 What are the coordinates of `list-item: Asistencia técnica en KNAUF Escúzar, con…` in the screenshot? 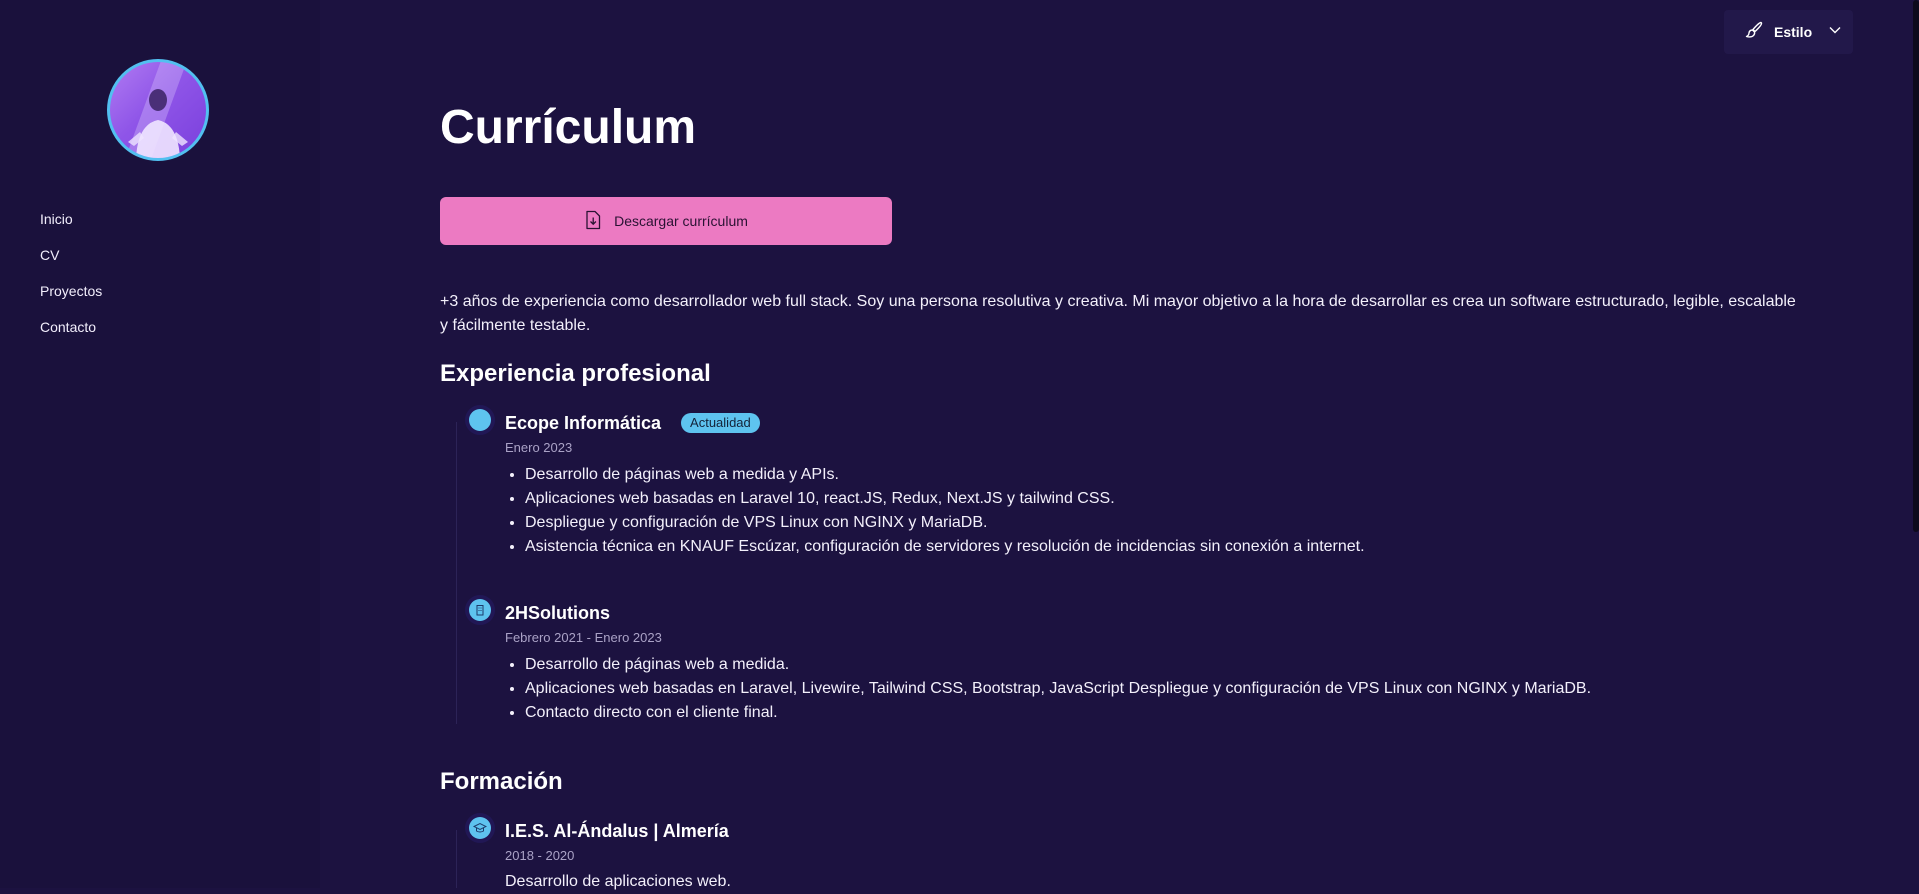 It's located at (945, 547).